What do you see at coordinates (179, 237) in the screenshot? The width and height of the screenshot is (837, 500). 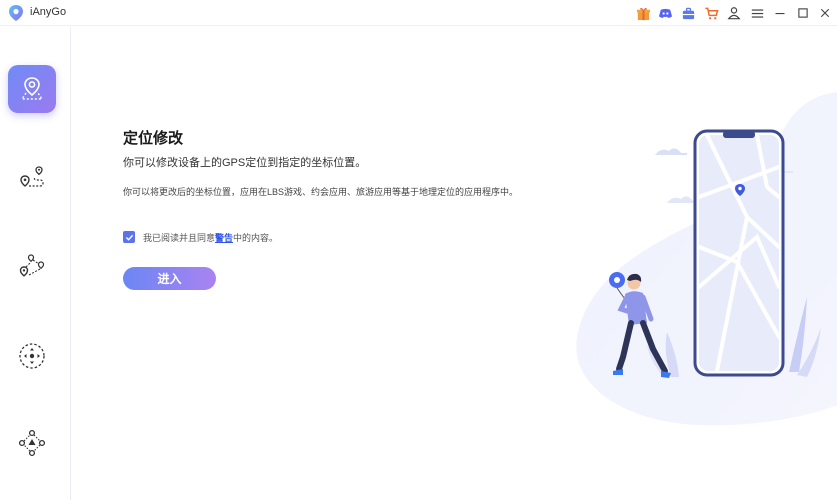 I see `agree-text-prefix: 我已阅读并且同意` at bounding box center [179, 237].